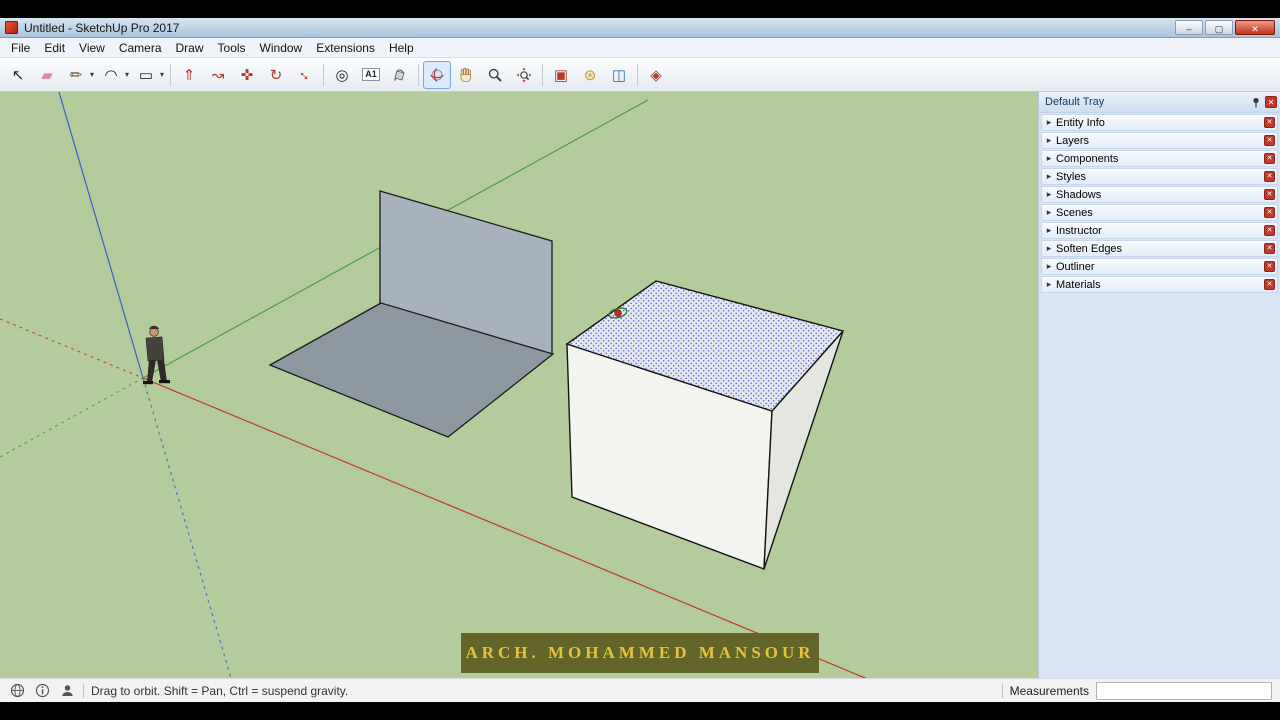 This screenshot has height=720, width=1280. Describe the element at coordinates (619, 75) in the screenshot. I see `shadows-tool: ◫` at that location.